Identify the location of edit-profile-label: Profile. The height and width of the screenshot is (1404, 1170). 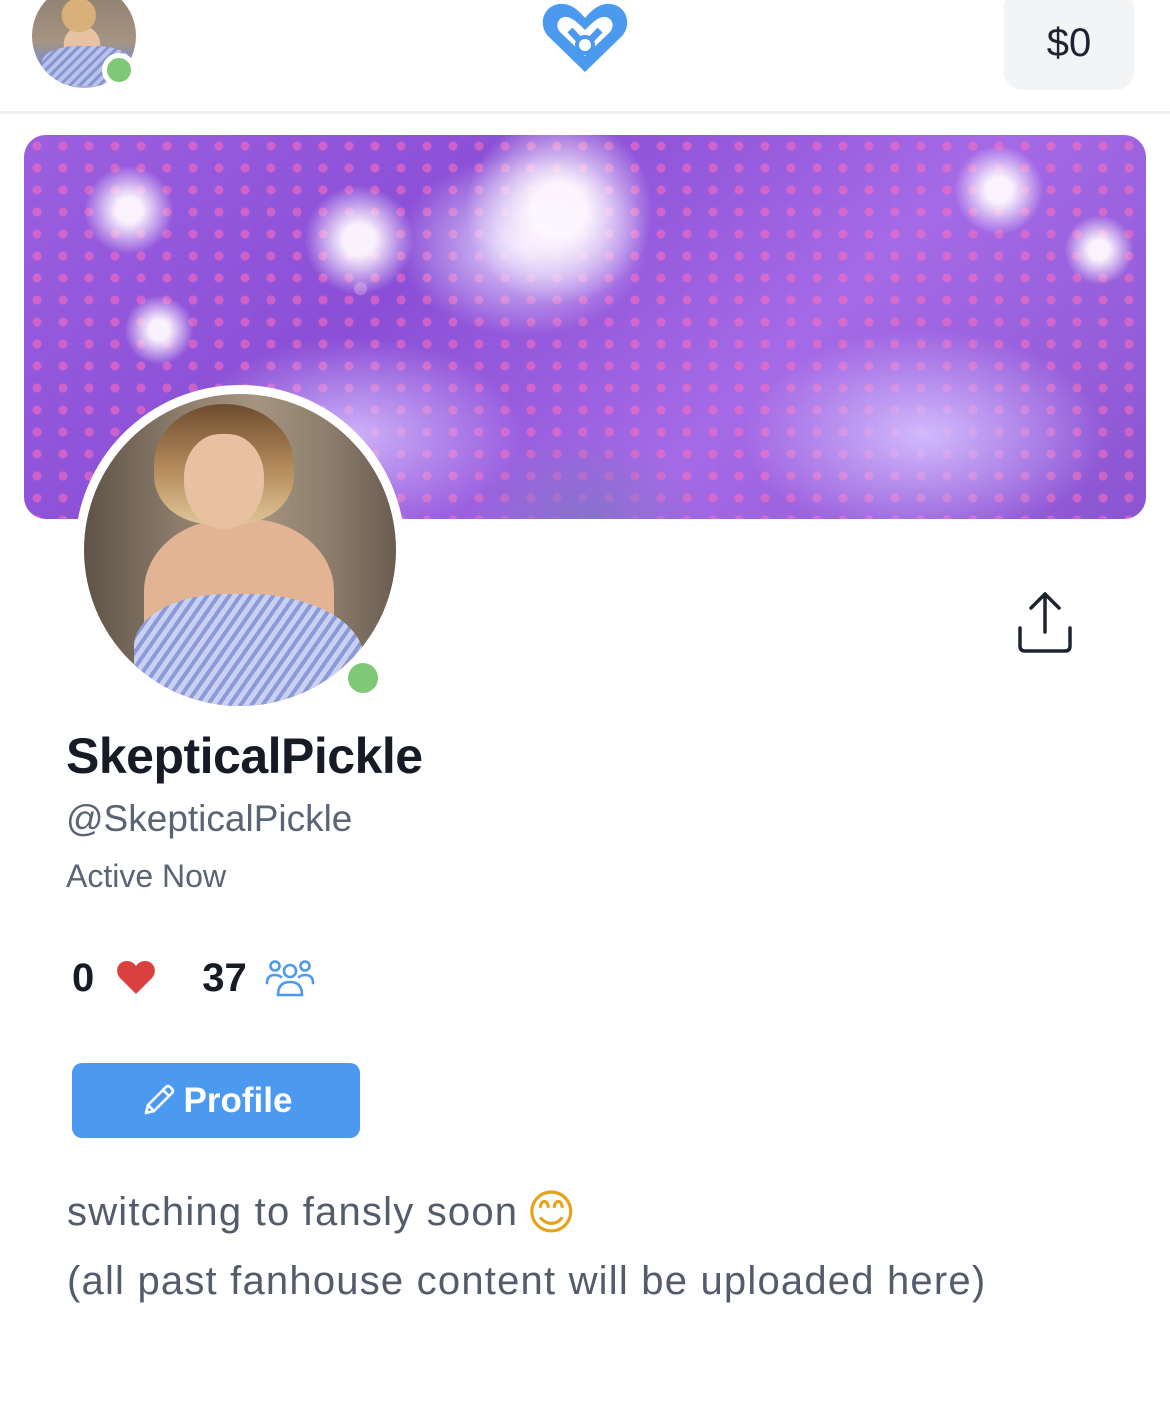
(238, 1100).